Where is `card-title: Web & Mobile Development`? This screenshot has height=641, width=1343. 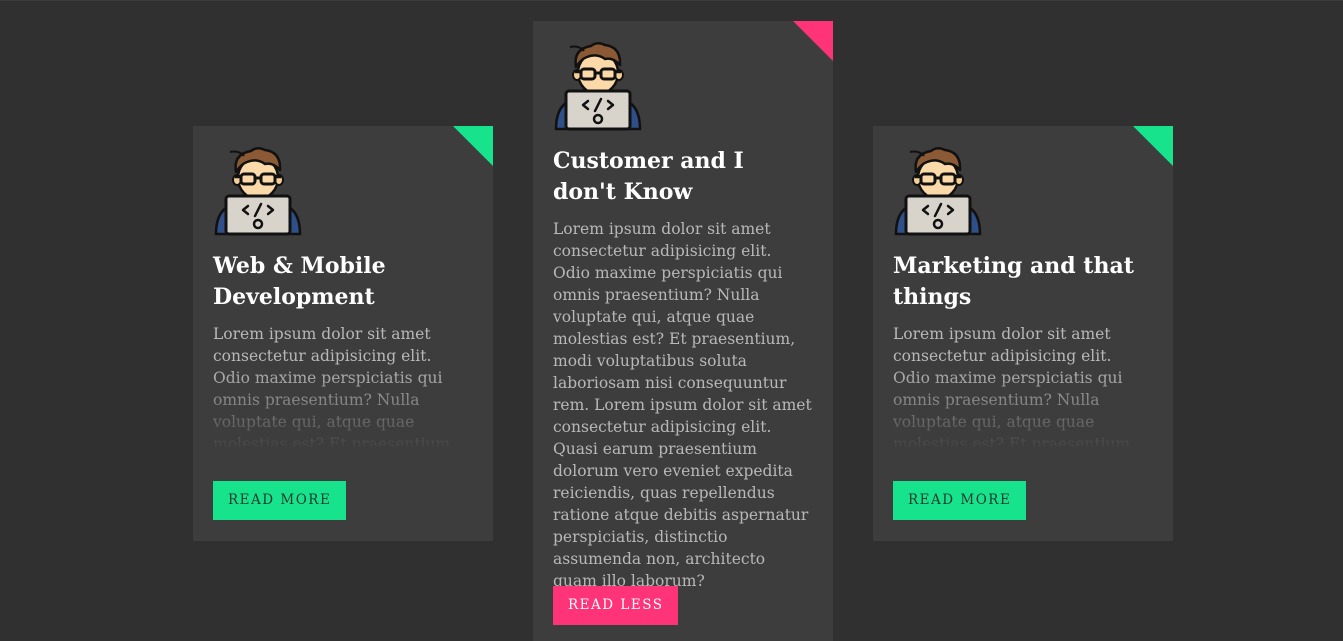 card-title: Web & Mobile Development is located at coordinates (299, 281).